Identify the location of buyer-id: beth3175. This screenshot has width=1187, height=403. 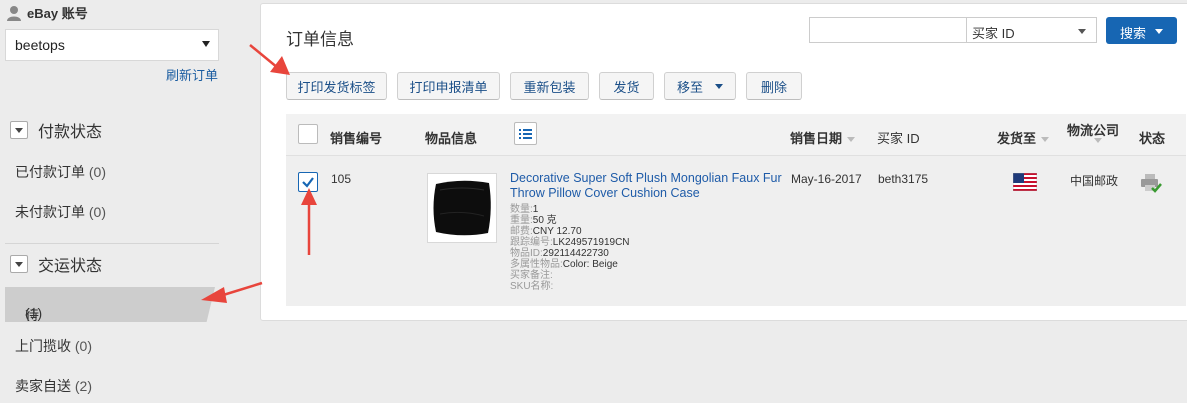
(903, 179).